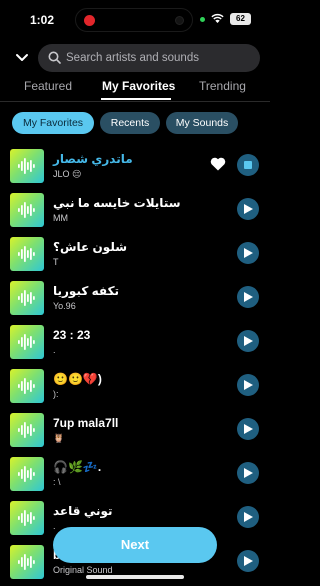  What do you see at coordinates (53, 123) in the screenshot?
I see `filter-my-favorites: My Favorites` at bounding box center [53, 123].